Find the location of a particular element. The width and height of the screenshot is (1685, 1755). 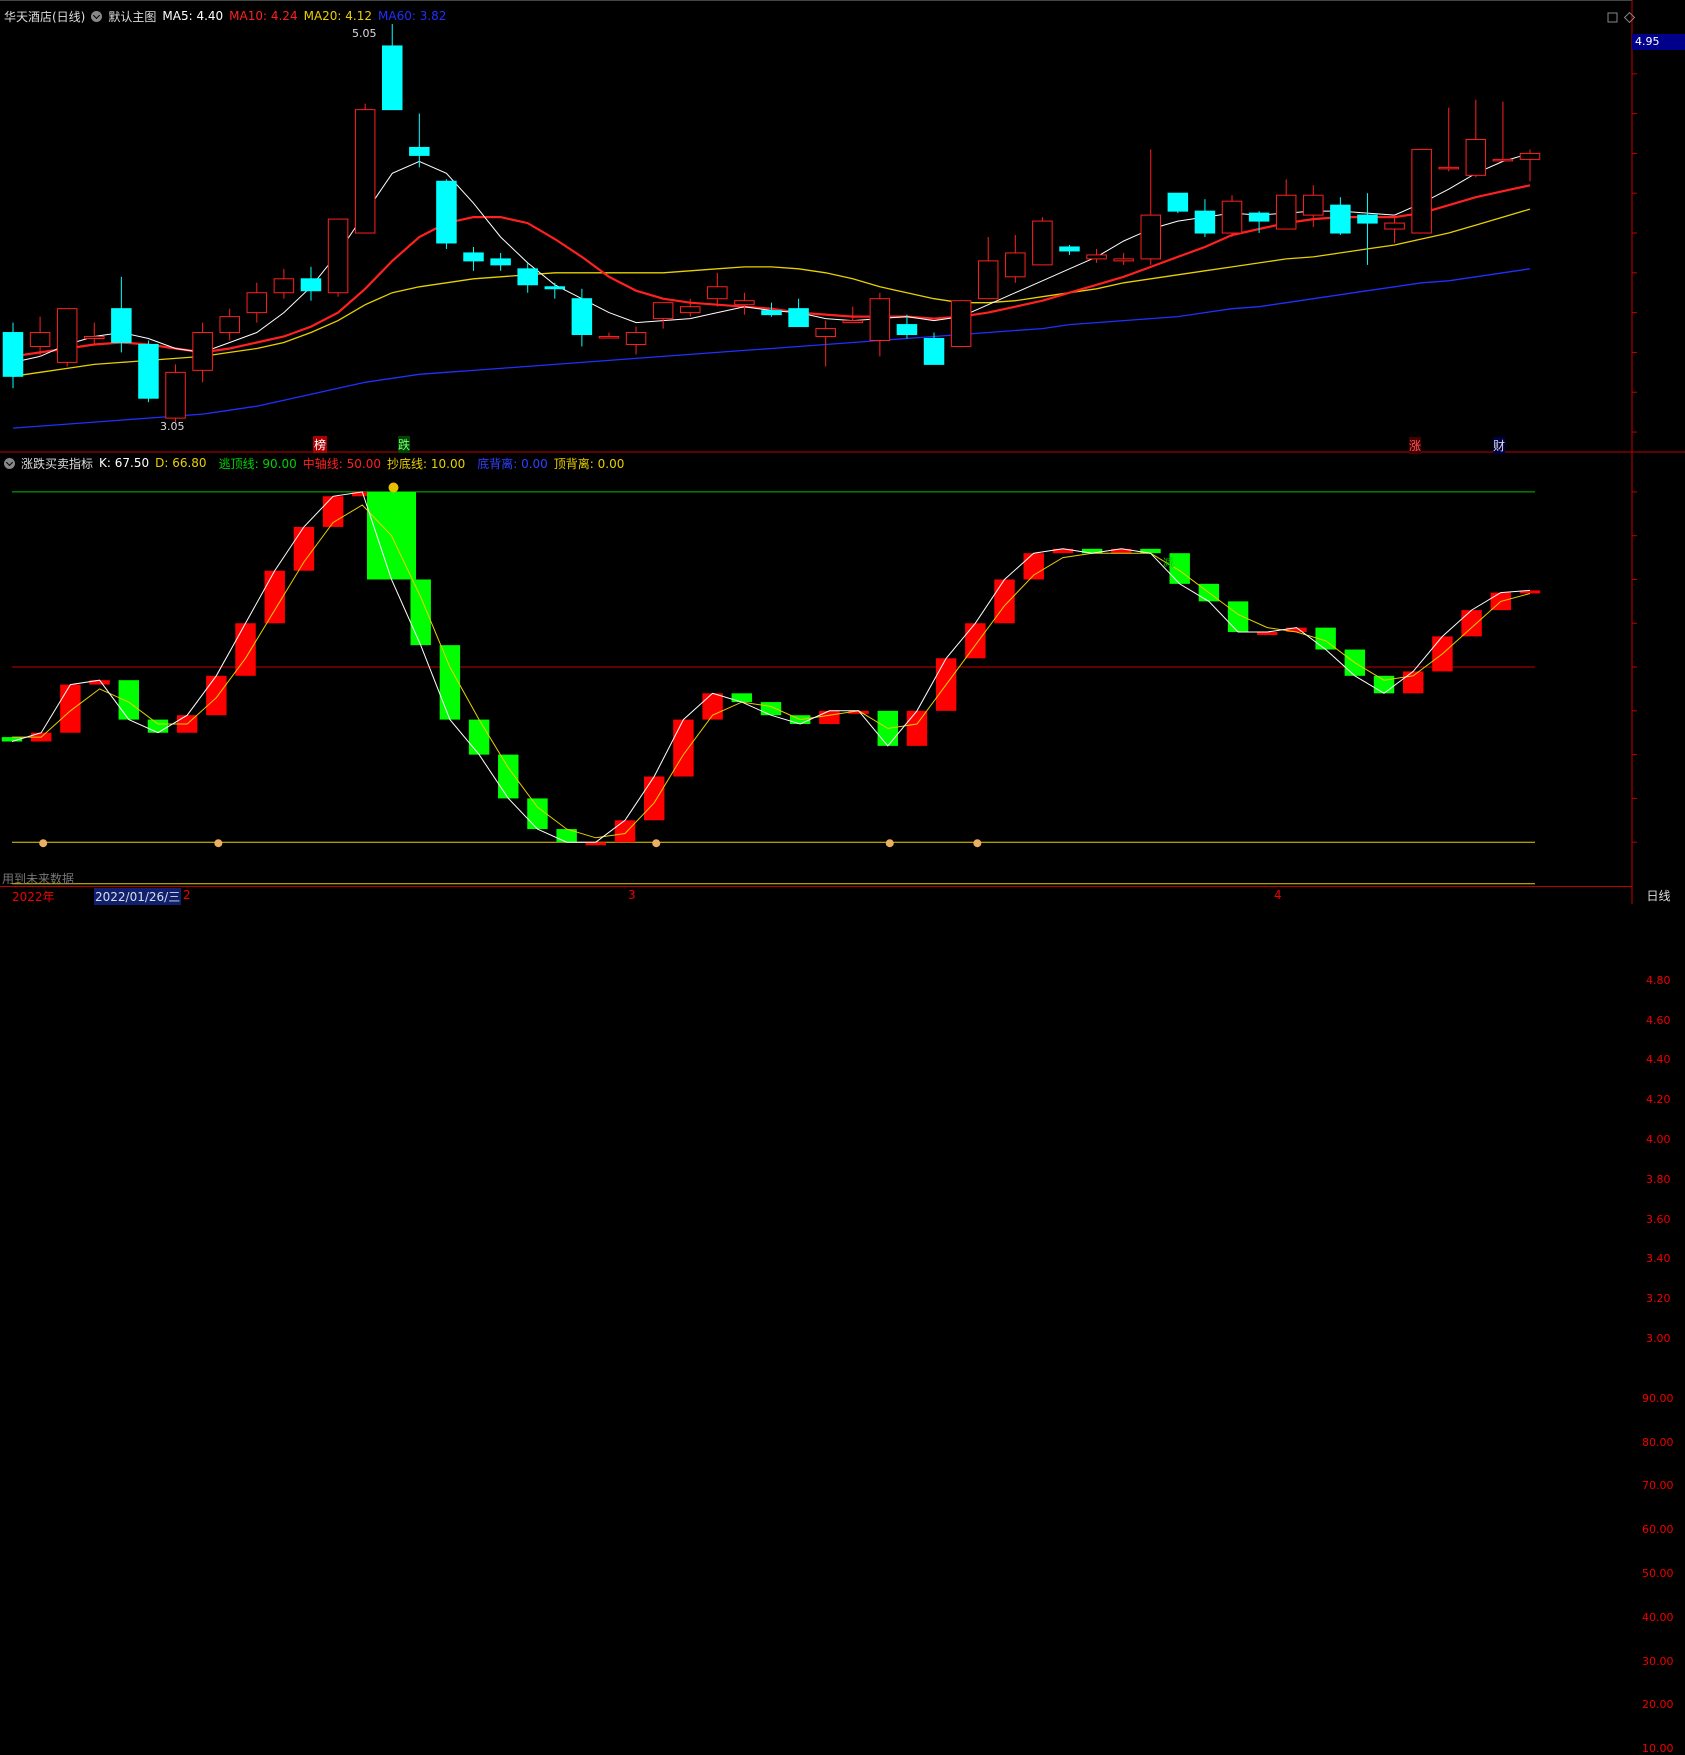

settings-square-icon is located at coordinates (1612, 17).